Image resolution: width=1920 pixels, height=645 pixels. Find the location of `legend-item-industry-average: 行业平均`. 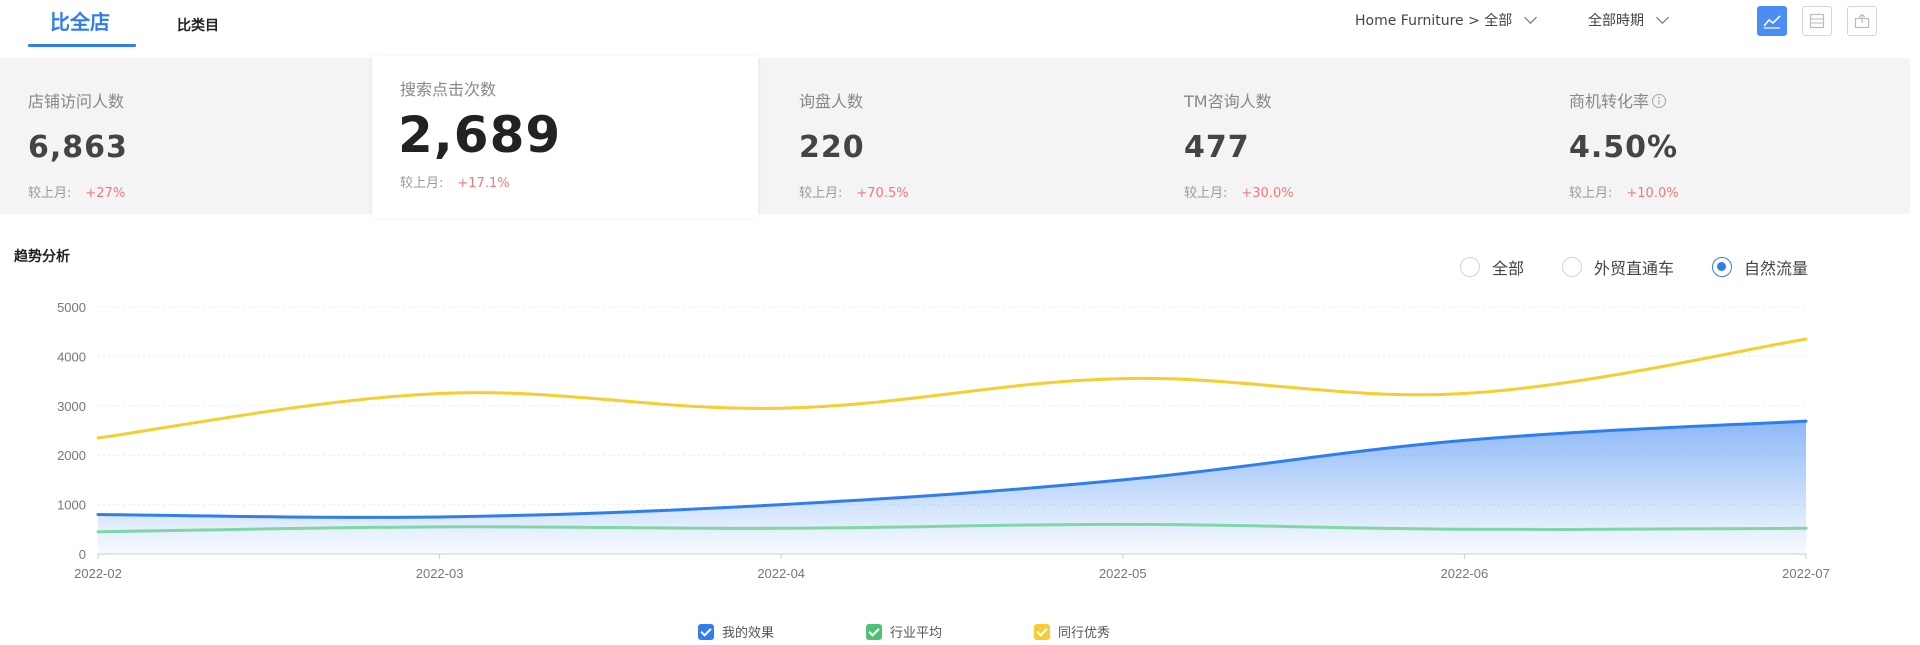

legend-item-industry-average: 行业平均 is located at coordinates (904, 631).